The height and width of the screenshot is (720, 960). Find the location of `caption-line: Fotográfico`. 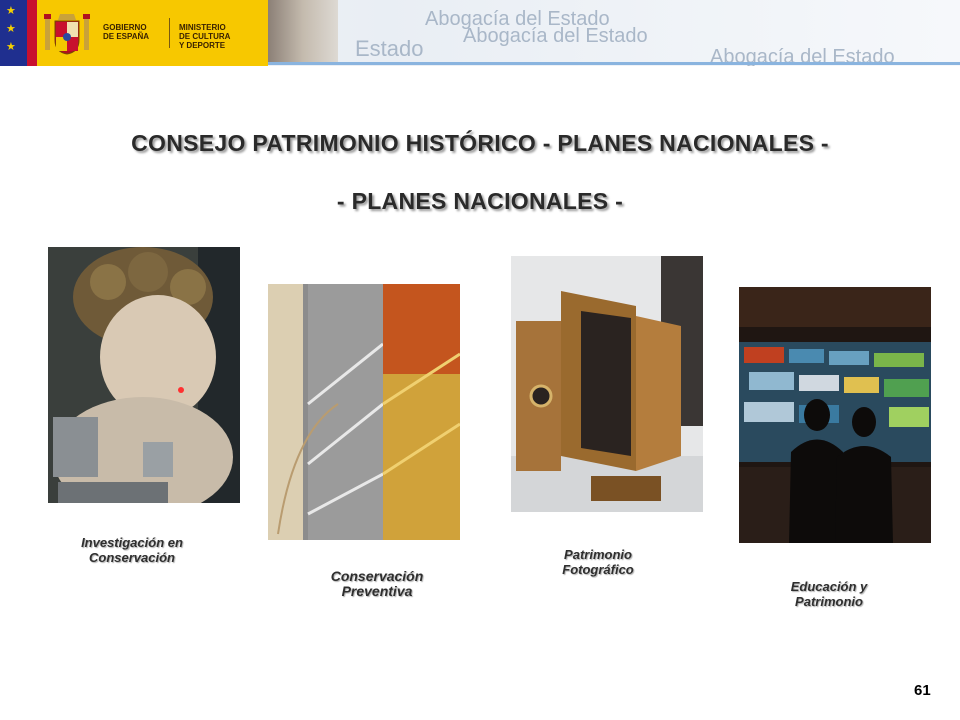

caption-line: Fotográfico is located at coordinates (598, 569).